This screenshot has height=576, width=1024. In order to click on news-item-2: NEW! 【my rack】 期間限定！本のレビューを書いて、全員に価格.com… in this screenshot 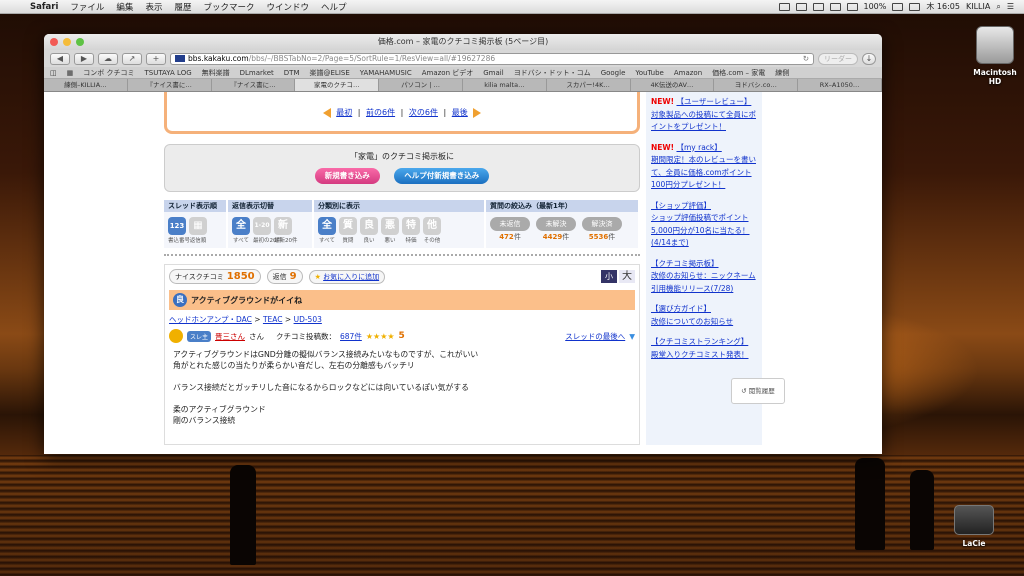, I will do `click(704, 167)`.